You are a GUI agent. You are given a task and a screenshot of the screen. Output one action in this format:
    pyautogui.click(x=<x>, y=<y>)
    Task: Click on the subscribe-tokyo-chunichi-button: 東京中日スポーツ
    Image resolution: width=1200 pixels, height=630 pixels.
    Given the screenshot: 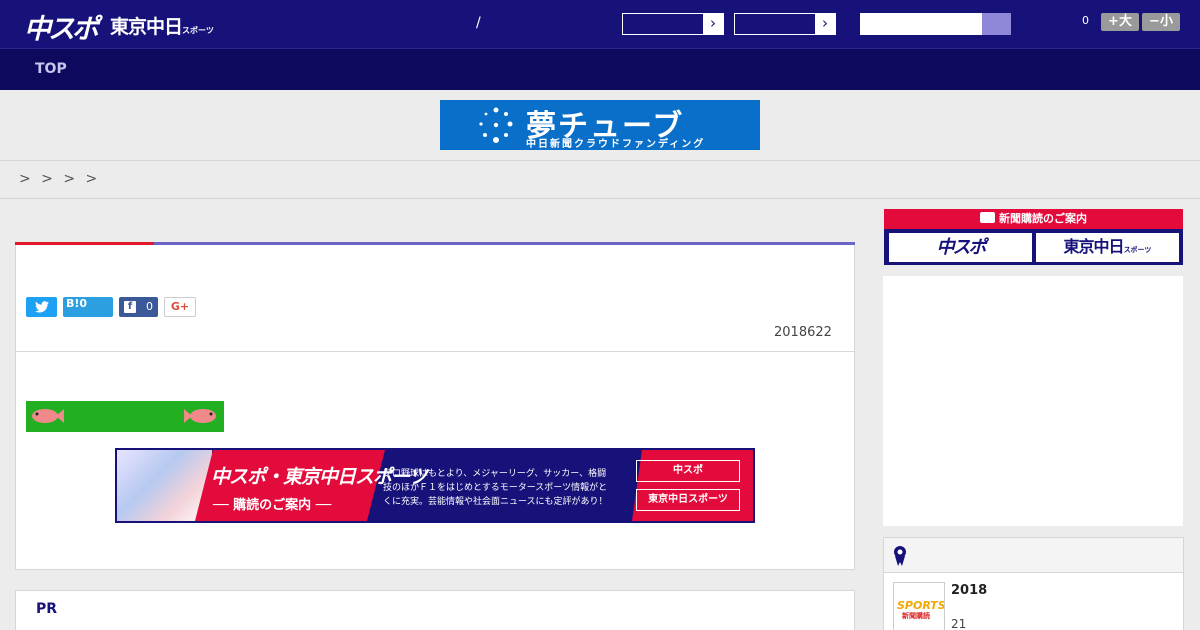 What is the action you would take?
    pyautogui.click(x=1107, y=247)
    